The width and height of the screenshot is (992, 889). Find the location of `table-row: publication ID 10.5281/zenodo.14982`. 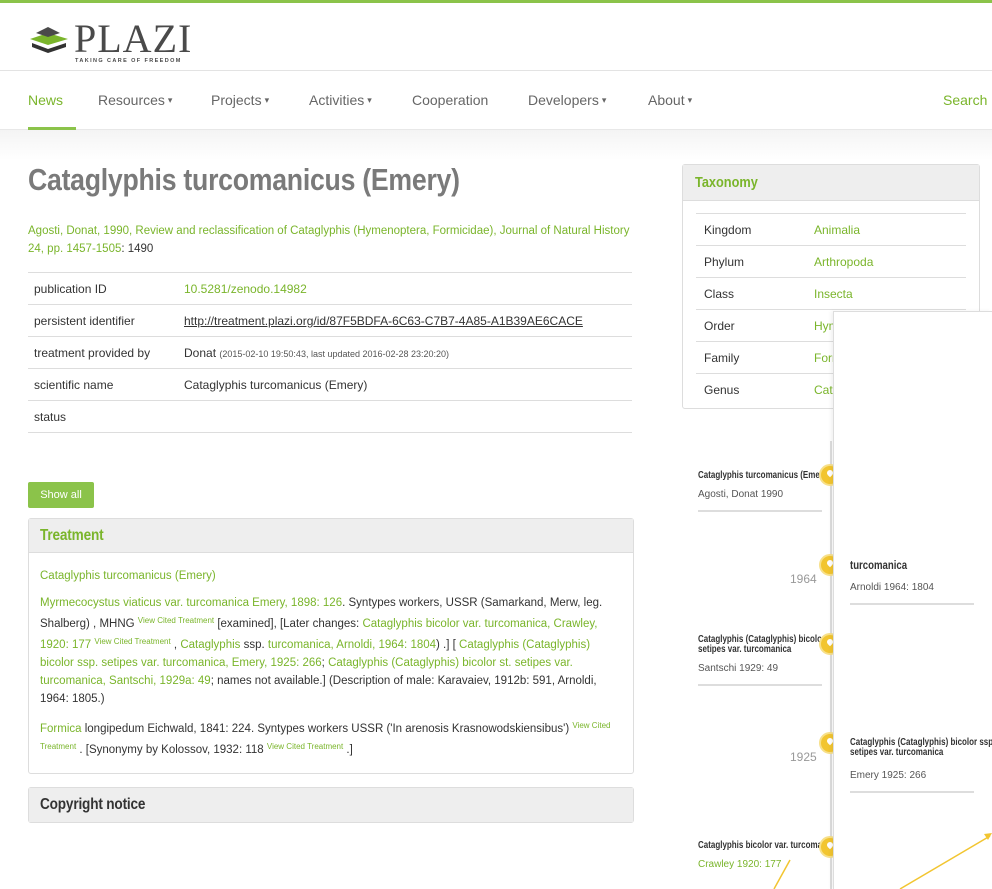

table-row: publication ID 10.5281/zenodo.14982 is located at coordinates (330, 288).